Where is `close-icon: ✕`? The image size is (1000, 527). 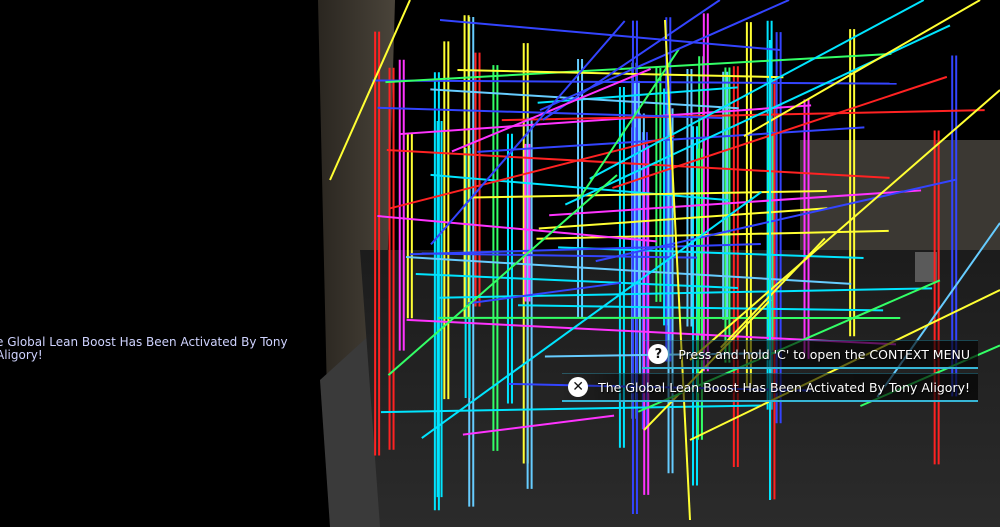
close-icon: ✕ is located at coordinates (578, 387).